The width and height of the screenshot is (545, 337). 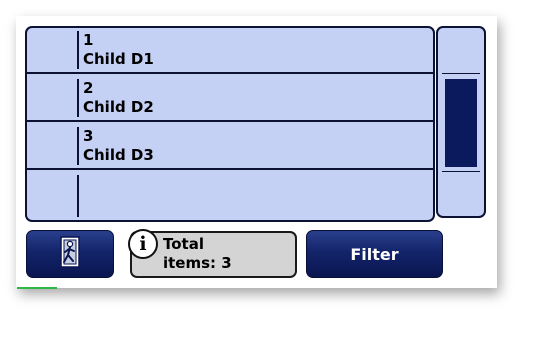 I want to click on list-item-text: 2 Child D2, so click(x=118, y=98).